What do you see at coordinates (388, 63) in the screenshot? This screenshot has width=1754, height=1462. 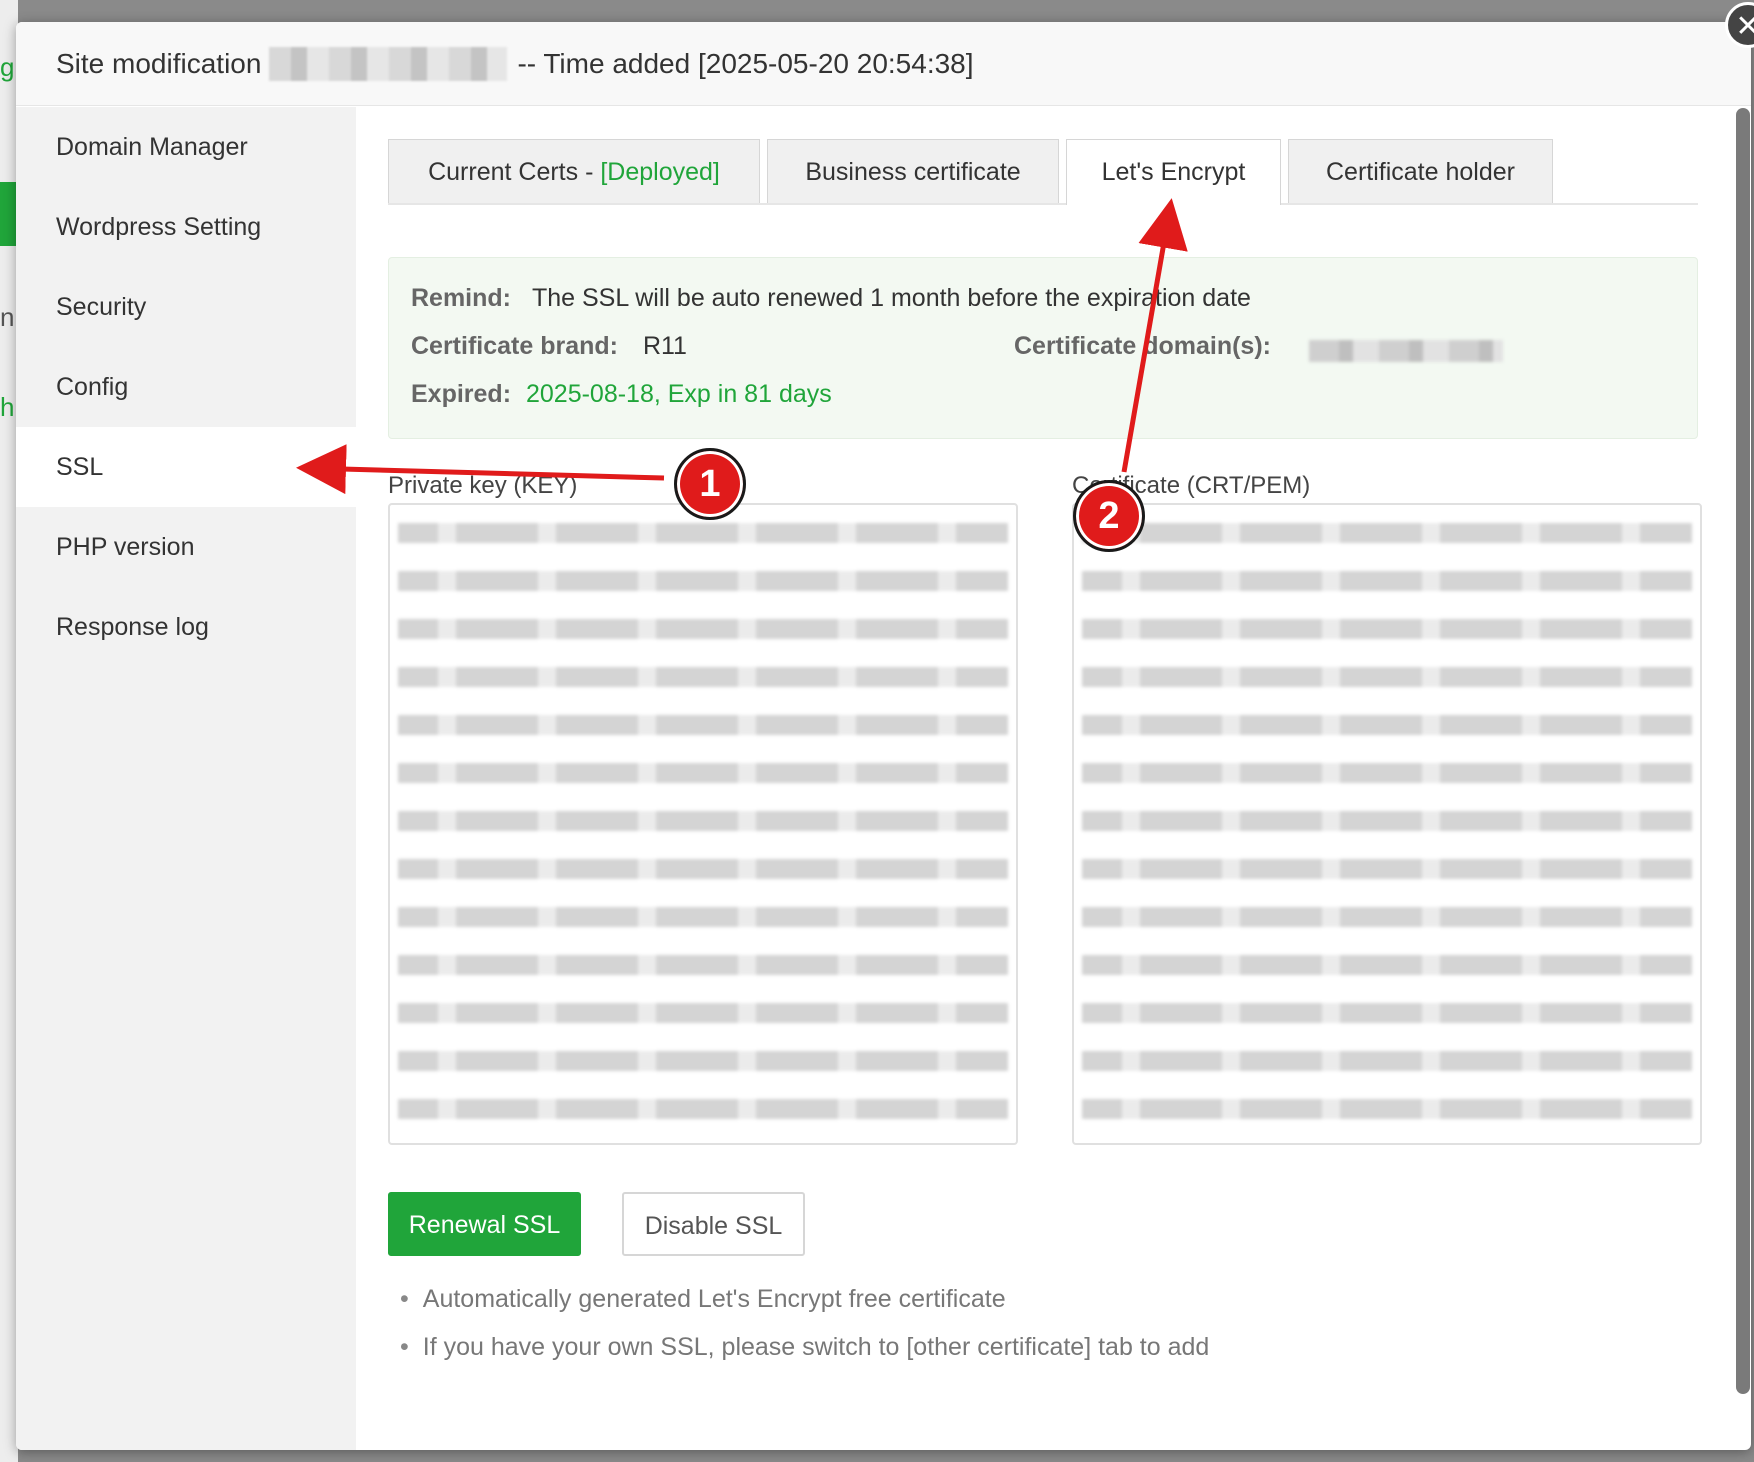 I see `redacted-site-name` at bounding box center [388, 63].